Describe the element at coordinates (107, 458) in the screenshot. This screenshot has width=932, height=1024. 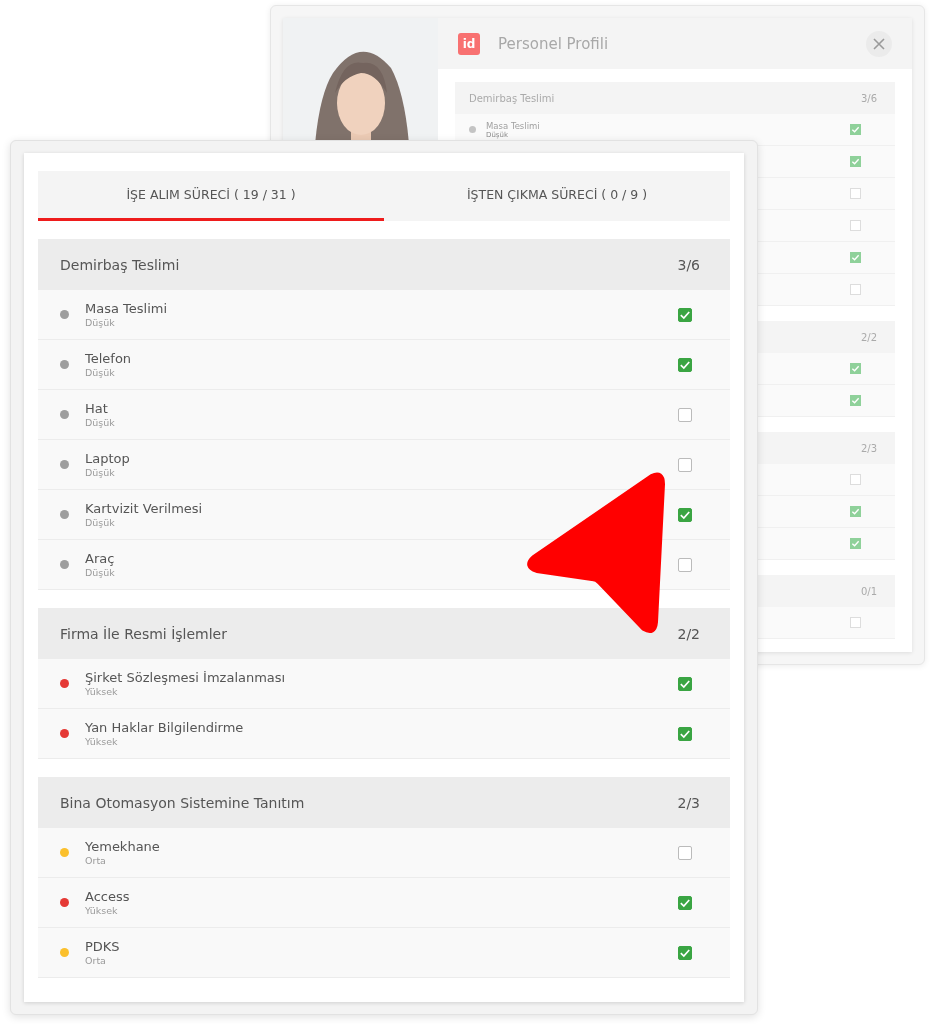
I see `item-name: Laptop` at that location.